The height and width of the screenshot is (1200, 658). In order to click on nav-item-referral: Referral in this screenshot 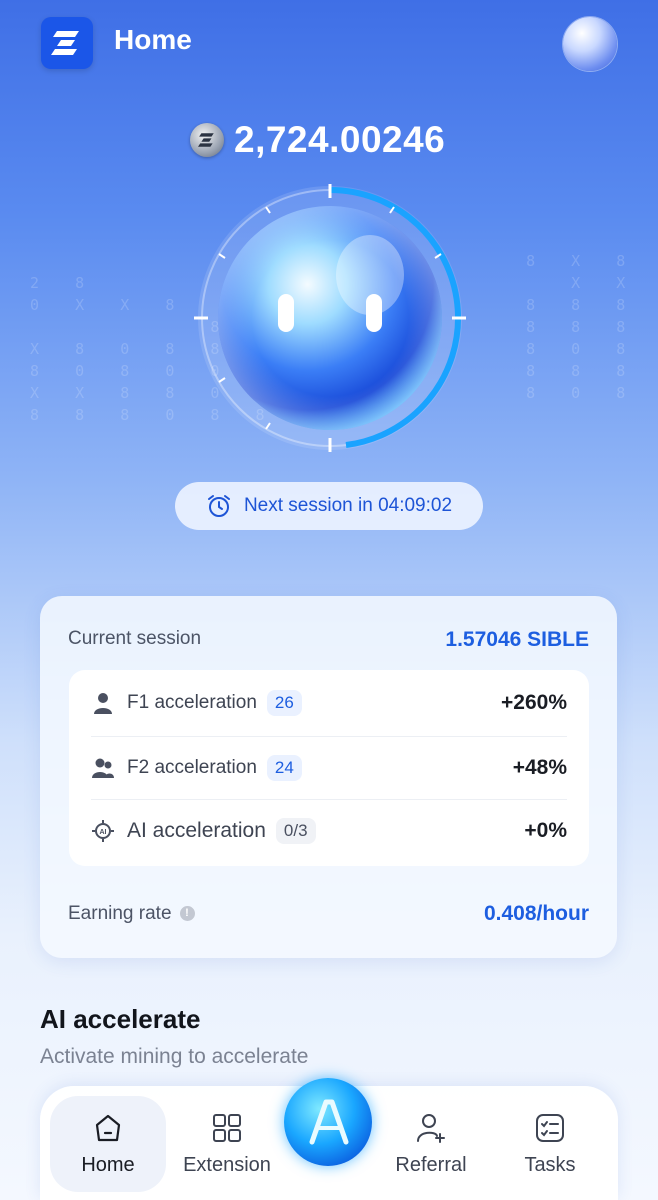, I will do `click(431, 1144)`.